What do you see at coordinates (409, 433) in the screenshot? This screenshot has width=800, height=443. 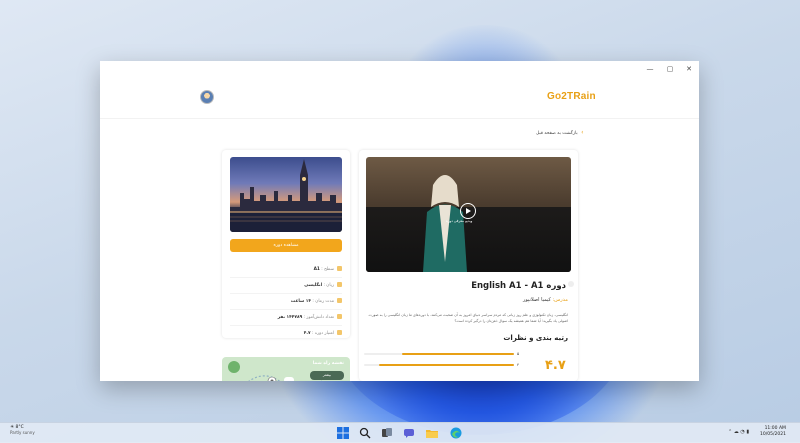 I see `chat-icon` at bounding box center [409, 433].